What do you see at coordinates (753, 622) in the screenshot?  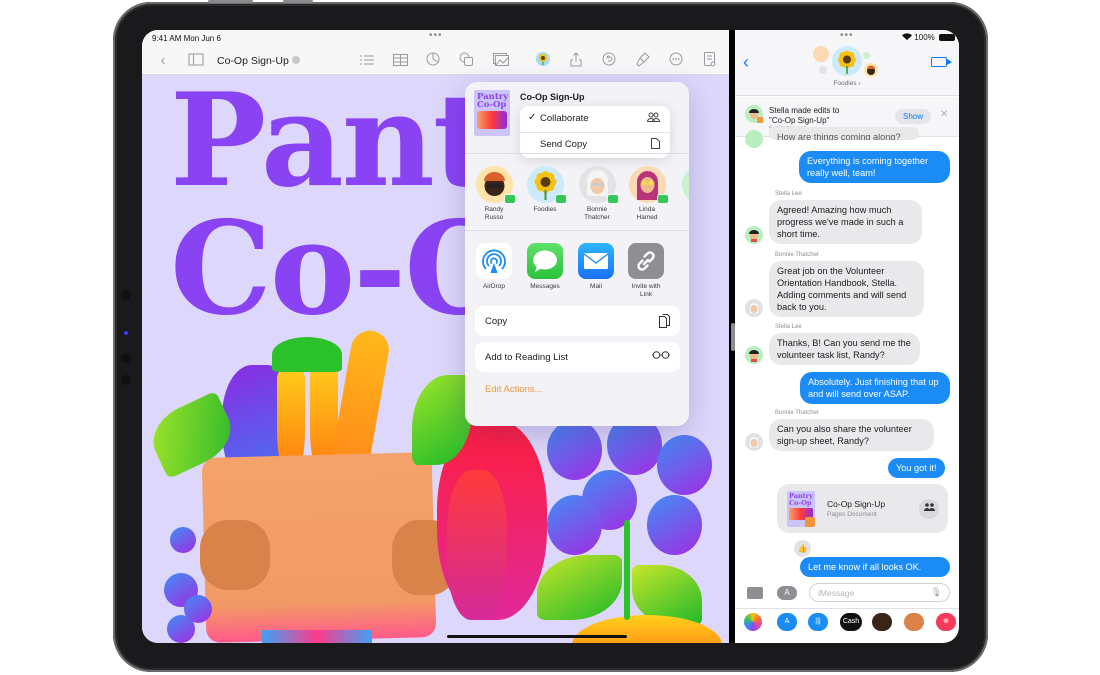 I see `photos-app-icon` at bounding box center [753, 622].